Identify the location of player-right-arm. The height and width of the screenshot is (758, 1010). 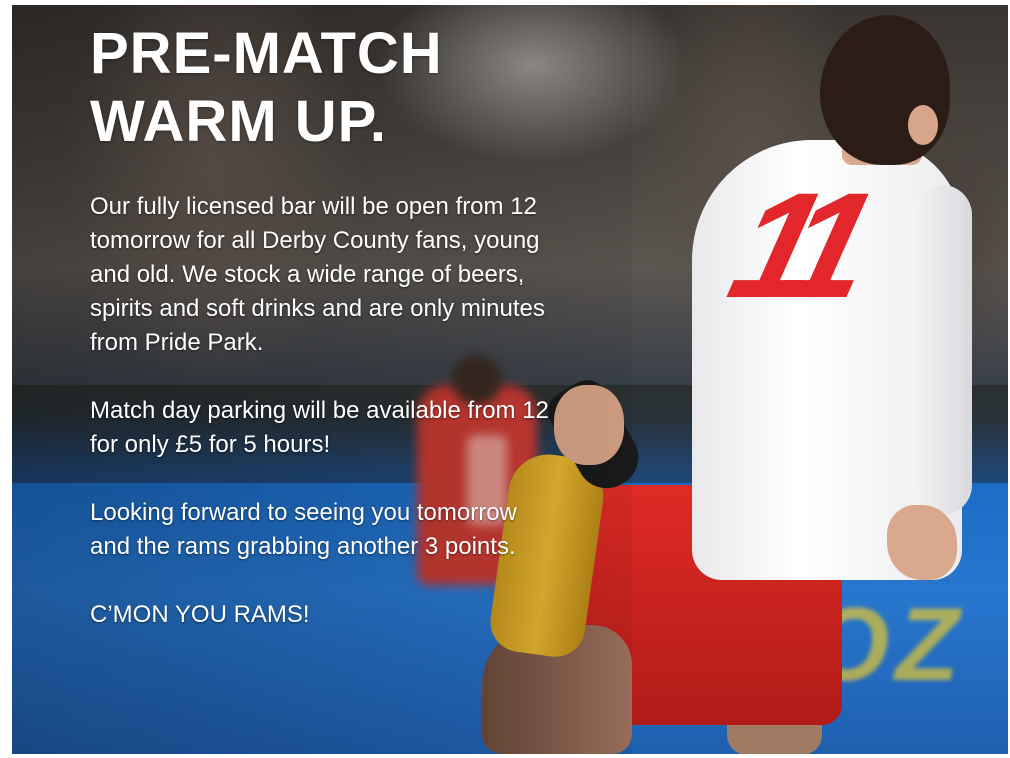
(942, 350).